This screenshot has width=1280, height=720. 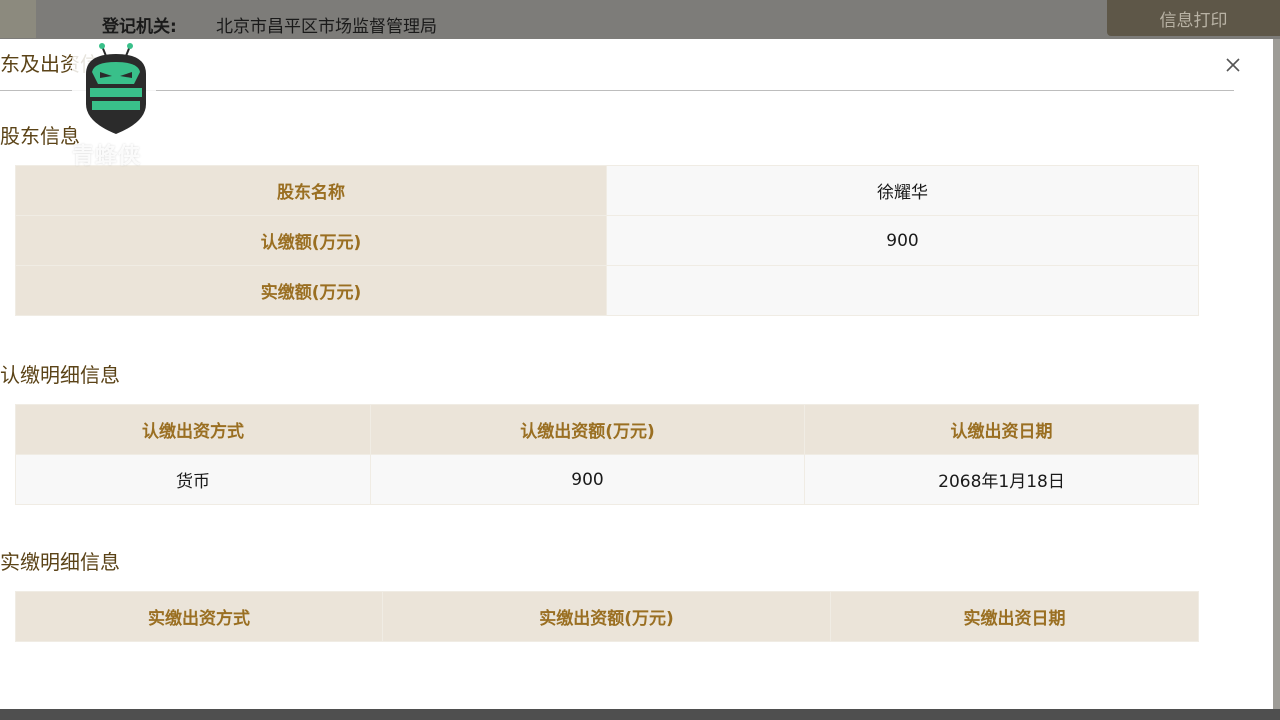 I want to click on paid-detail-table: 实缴出资方式 实缴出资额(万元) 实缴出资日期, so click(x=607, y=616).